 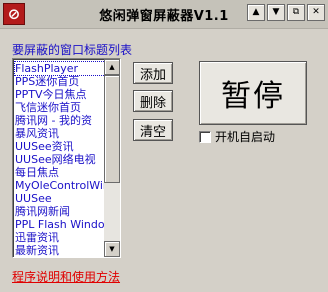 What do you see at coordinates (60, 81) in the screenshot?
I see `list-item: PPS迷你首页` at bounding box center [60, 81].